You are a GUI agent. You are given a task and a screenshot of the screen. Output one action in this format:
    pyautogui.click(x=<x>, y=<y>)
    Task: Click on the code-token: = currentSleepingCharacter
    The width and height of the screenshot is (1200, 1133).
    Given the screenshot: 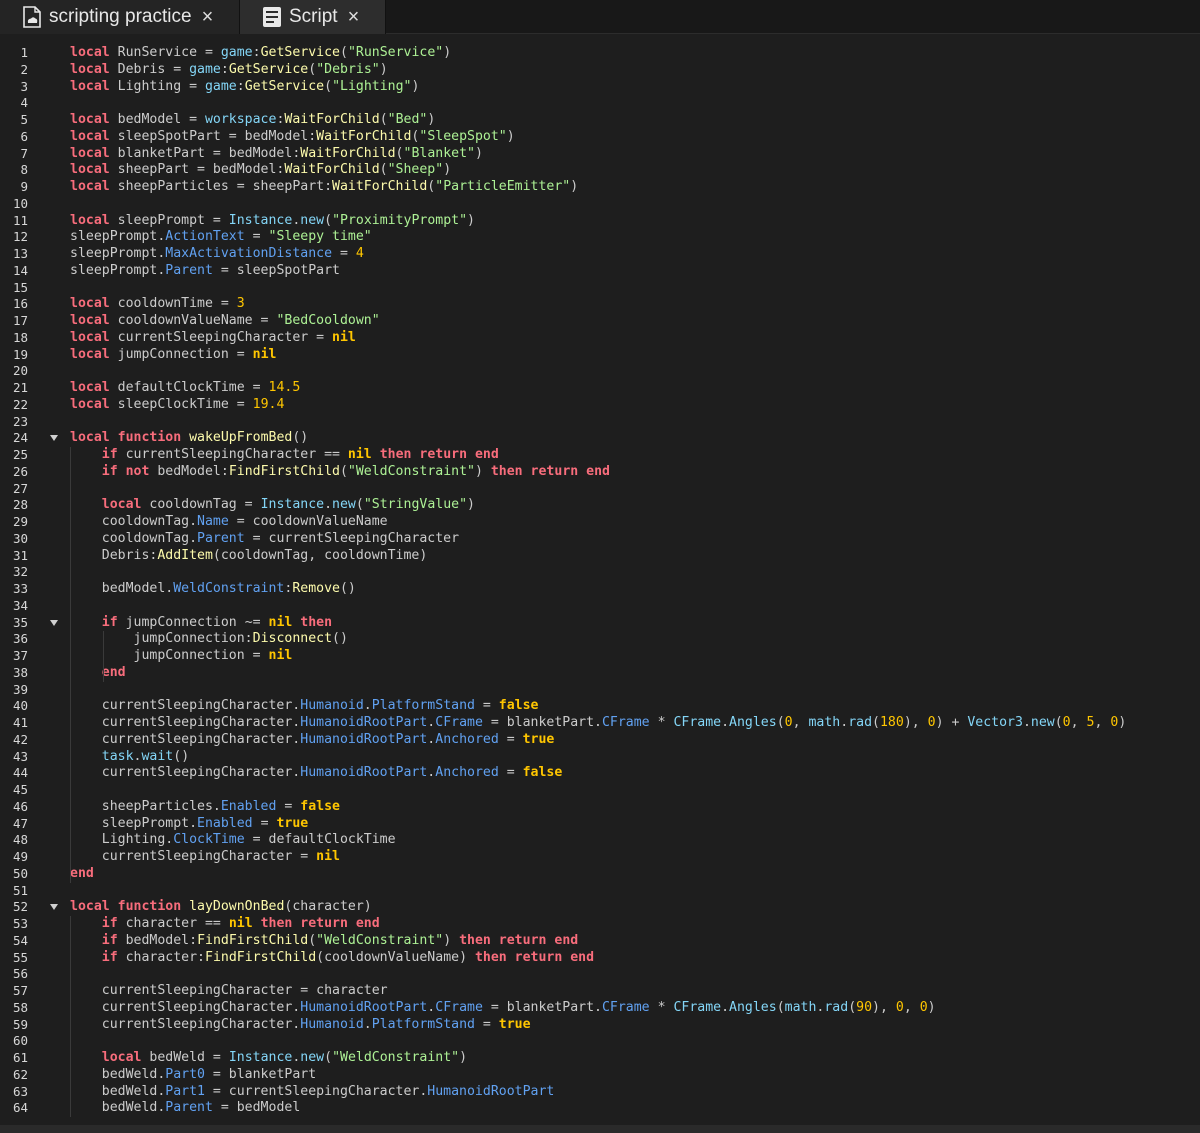 What is the action you would take?
    pyautogui.click(x=352, y=538)
    